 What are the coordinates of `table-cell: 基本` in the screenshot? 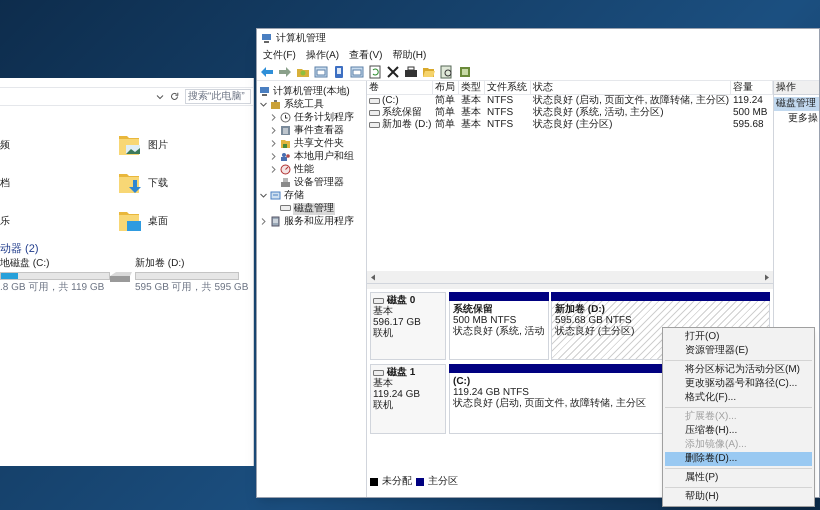 It's located at (471, 125).